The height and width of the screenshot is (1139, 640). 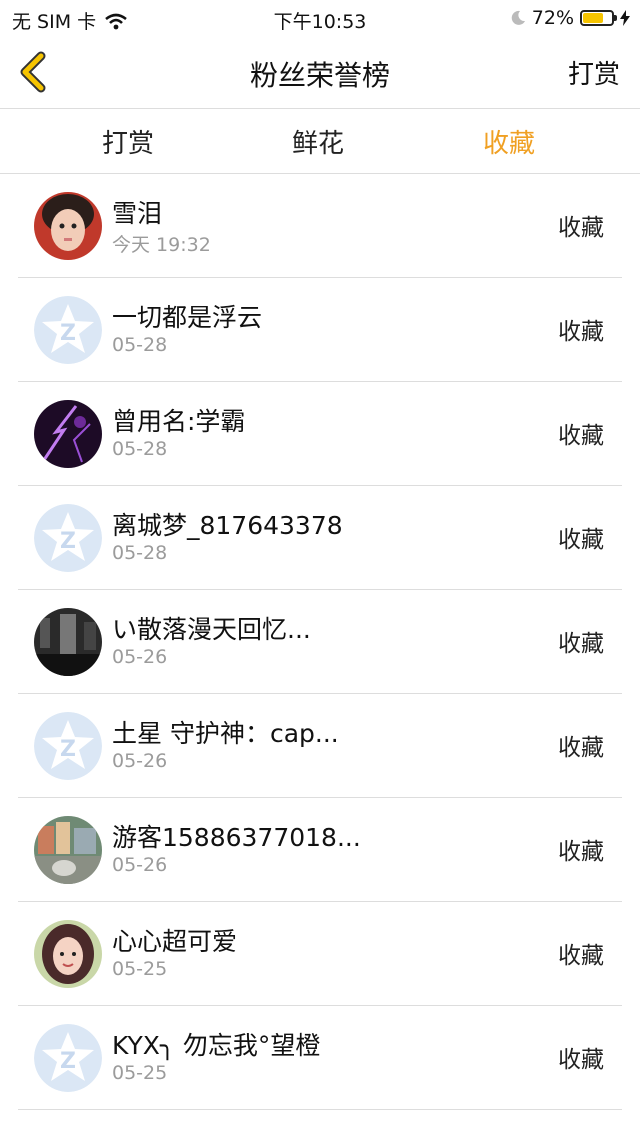 I want to click on page-title: 粉丝荣誉榜, so click(x=319, y=75).